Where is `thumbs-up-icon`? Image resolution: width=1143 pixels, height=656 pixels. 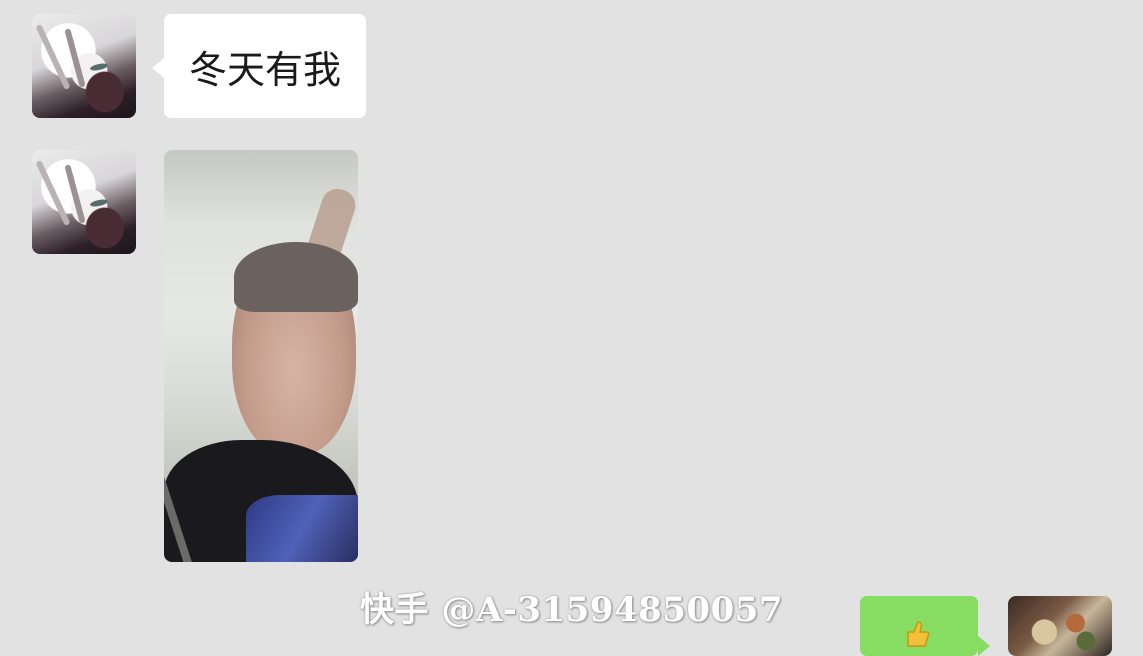
thumbs-up-icon is located at coordinates (918, 634).